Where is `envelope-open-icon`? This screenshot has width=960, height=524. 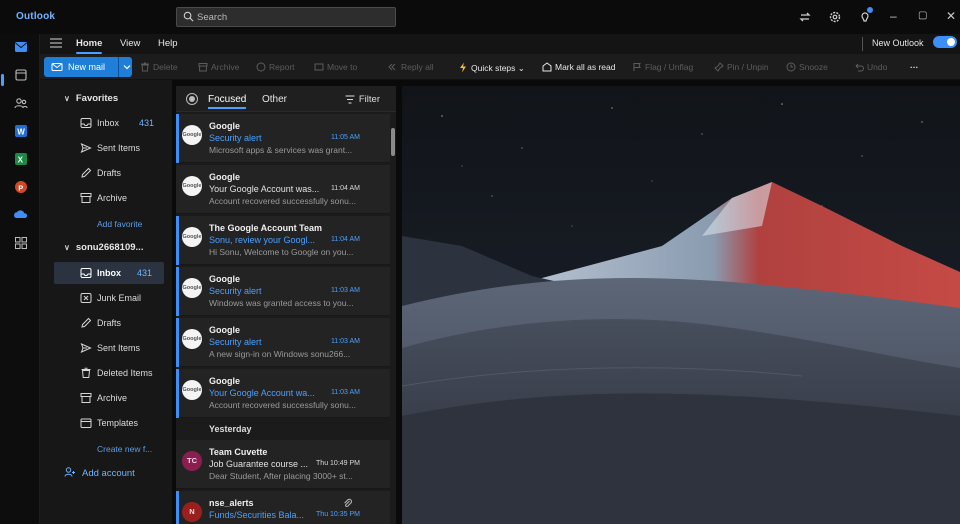 envelope-open-icon is located at coordinates (547, 67).